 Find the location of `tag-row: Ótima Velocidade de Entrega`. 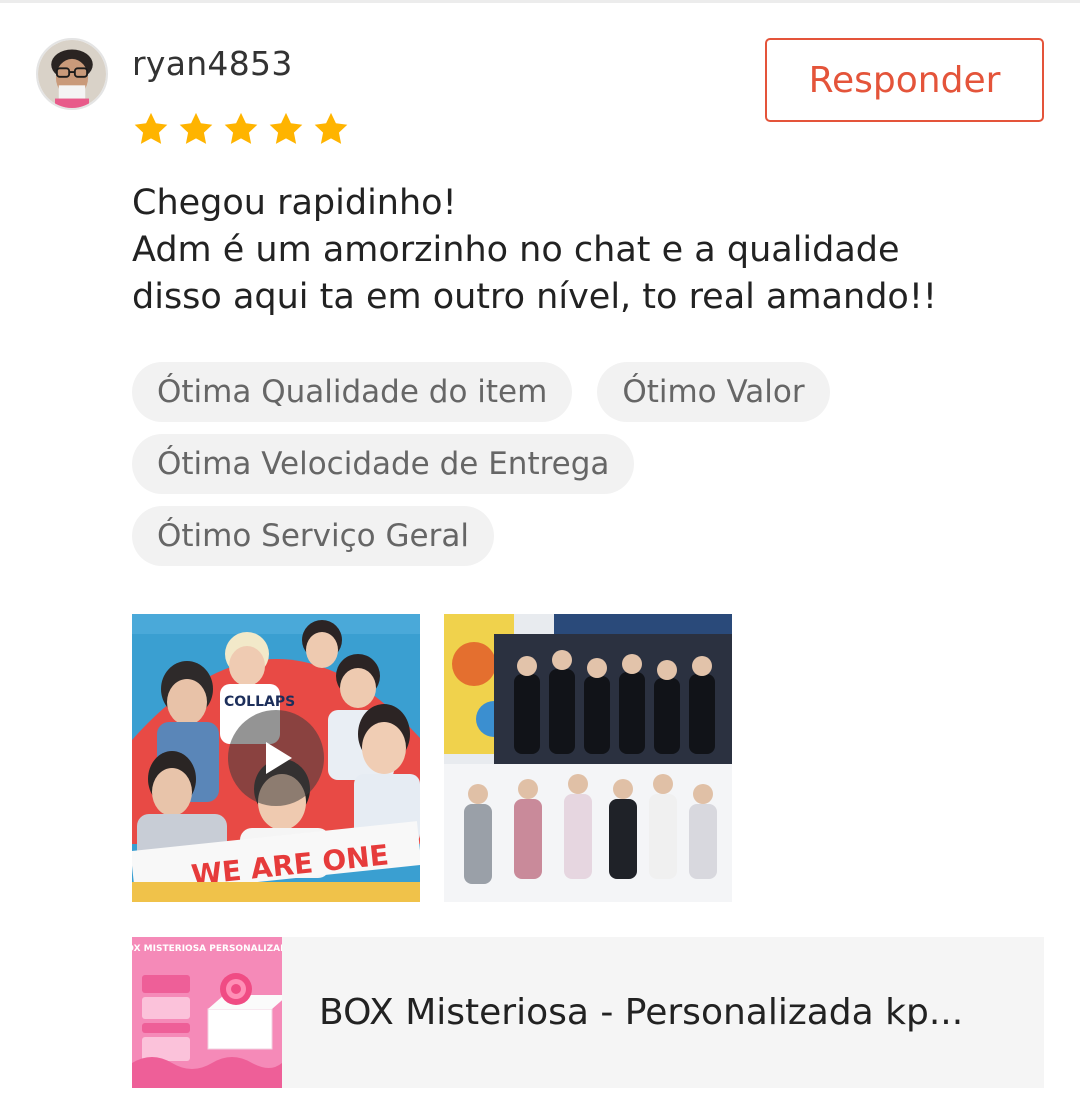

tag-row: Ótima Velocidade de Entrega is located at coordinates (588, 464).